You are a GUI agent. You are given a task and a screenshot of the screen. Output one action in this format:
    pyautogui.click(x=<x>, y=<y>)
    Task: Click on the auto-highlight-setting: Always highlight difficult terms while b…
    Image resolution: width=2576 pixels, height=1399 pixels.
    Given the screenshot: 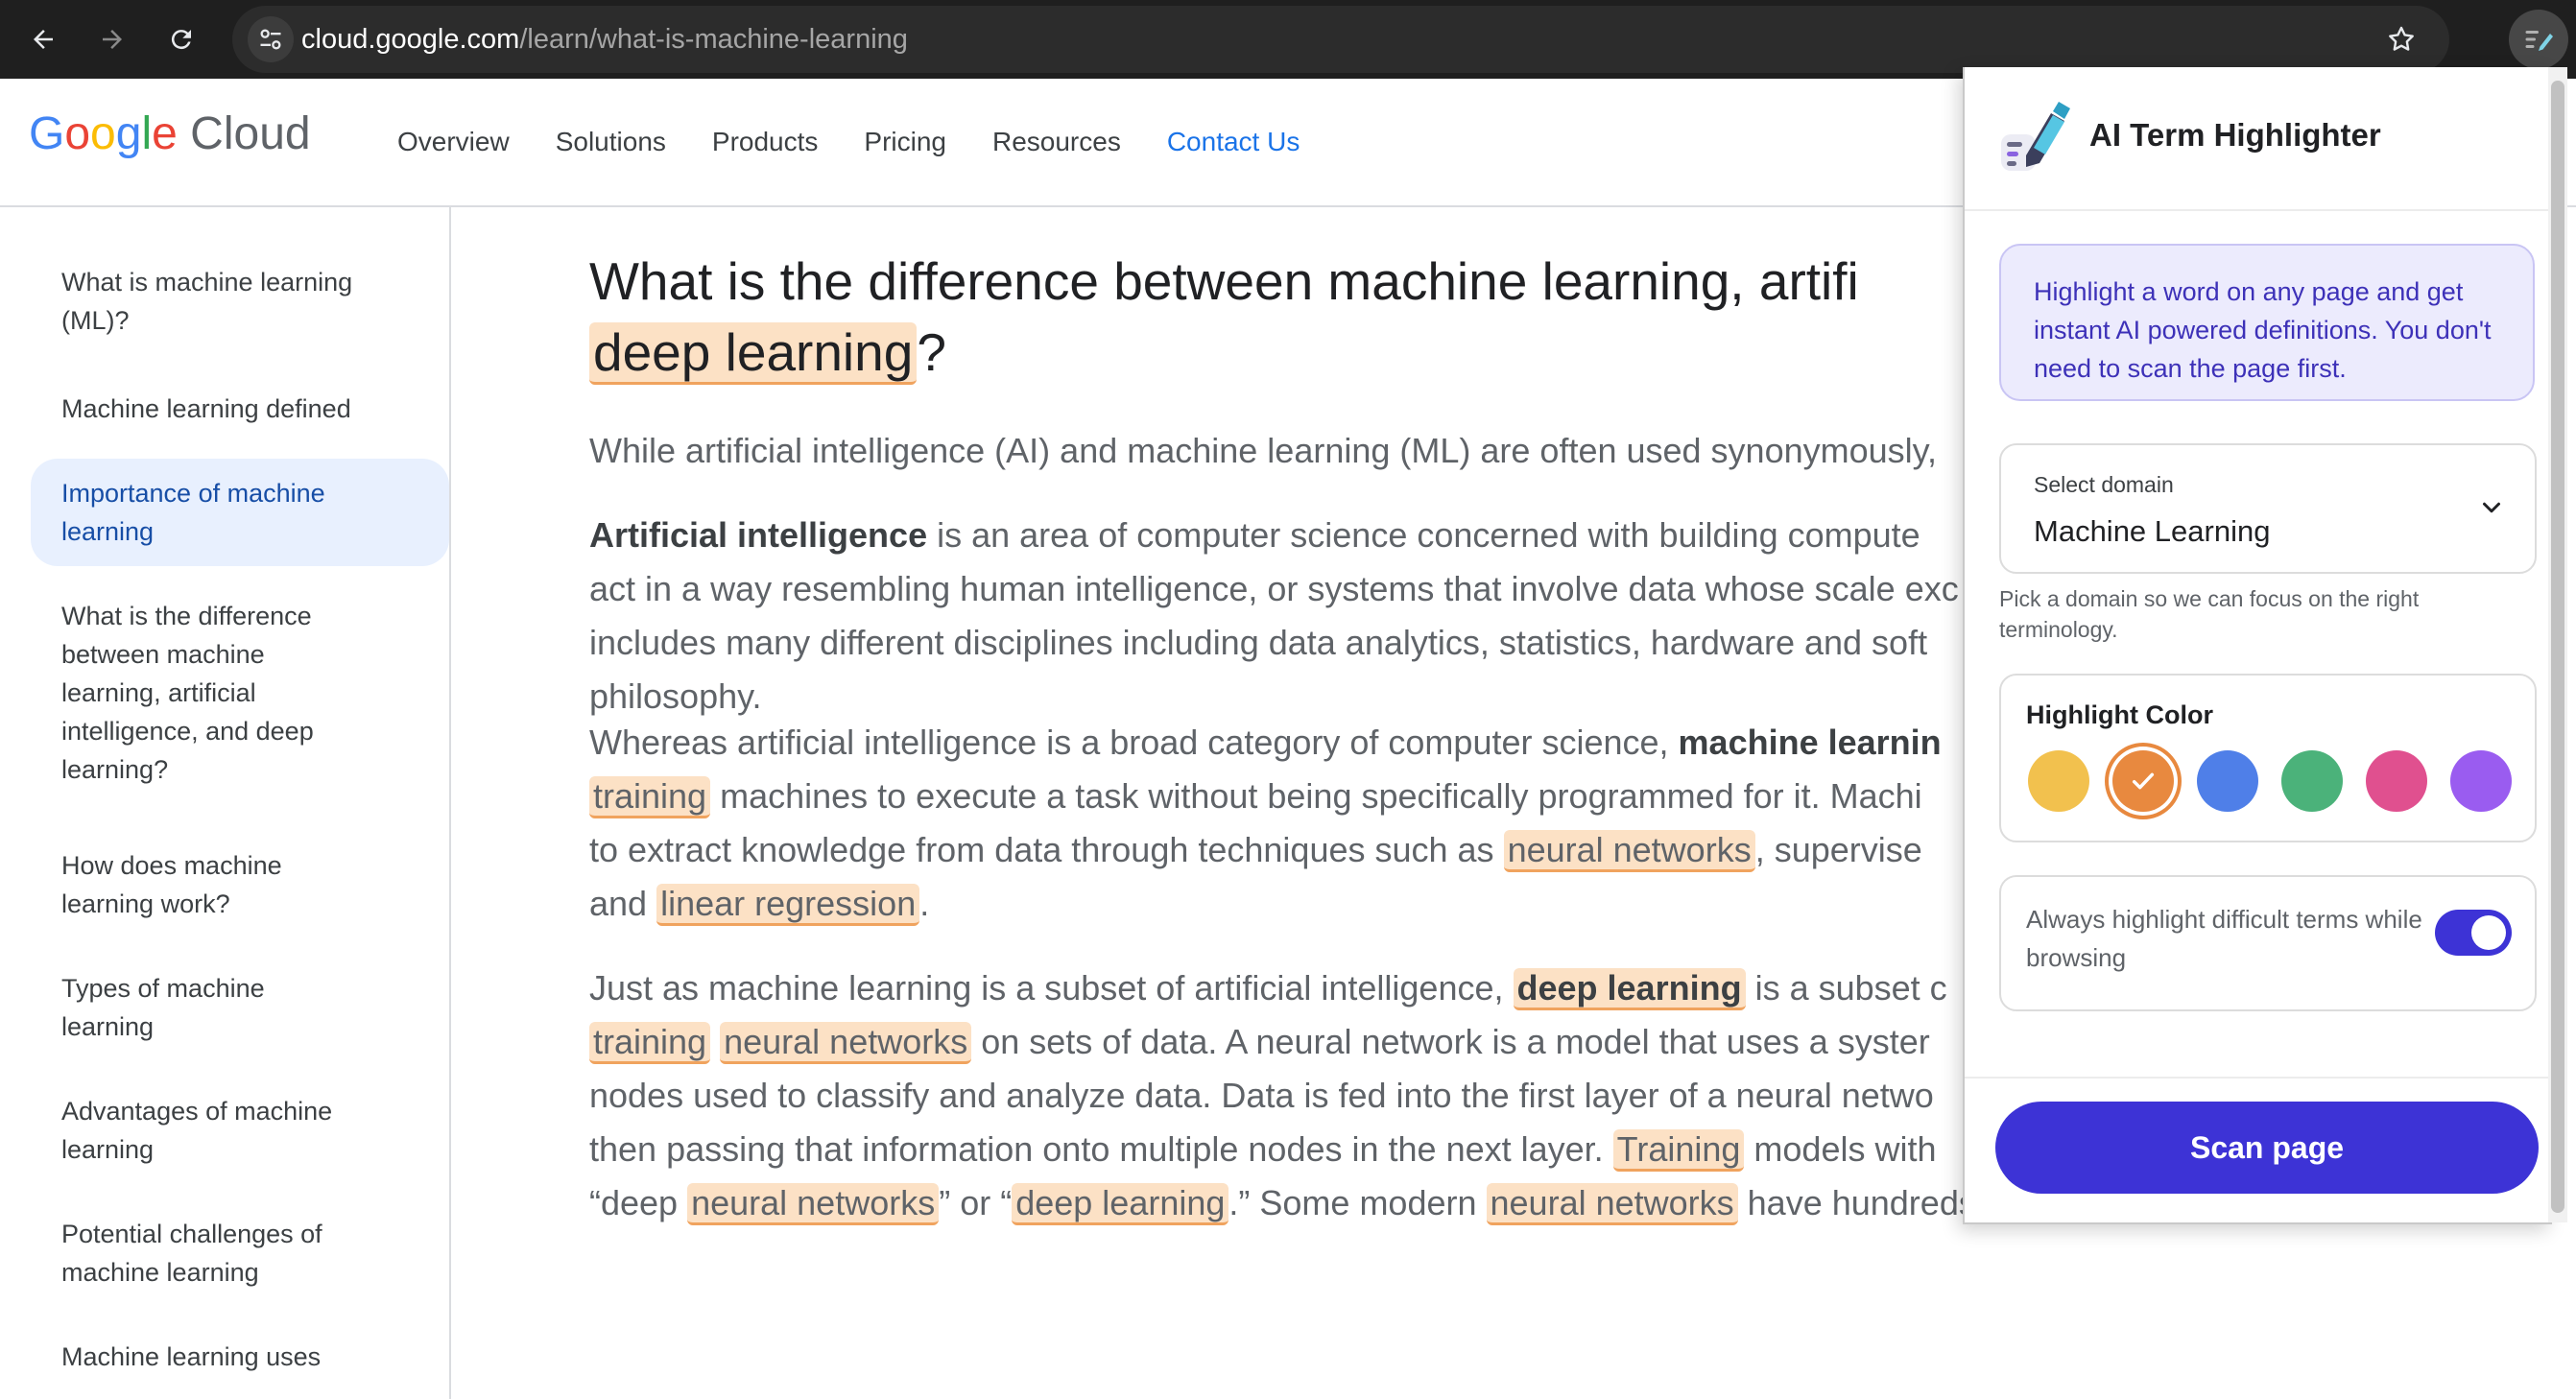 What is the action you would take?
    pyautogui.click(x=2268, y=943)
    